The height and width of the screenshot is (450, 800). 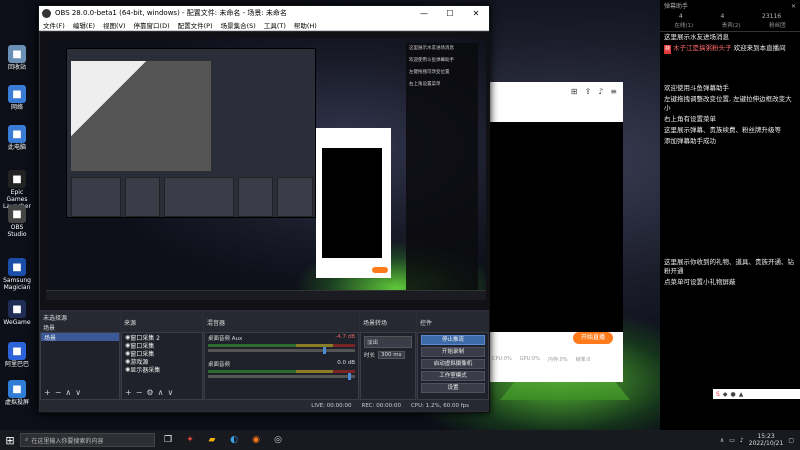 I want to click on obs-taskbar-icon: ◎, so click(x=278, y=440).